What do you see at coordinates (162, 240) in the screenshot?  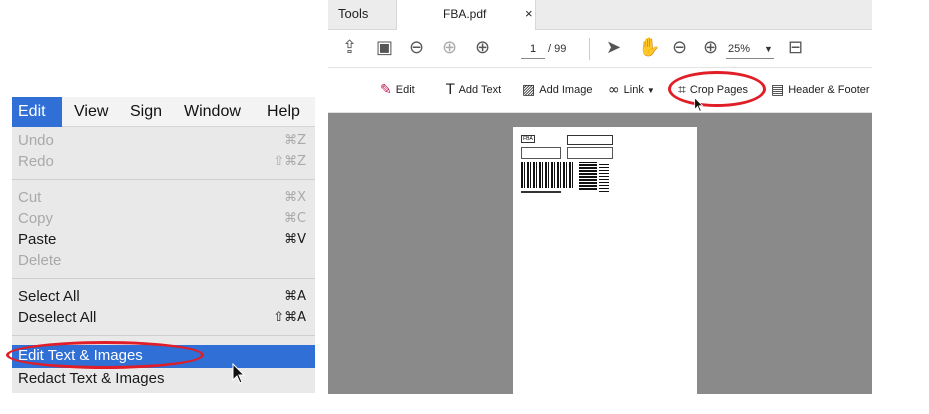 I see `menu-item-paste: Paste ⌘V` at bounding box center [162, 240].